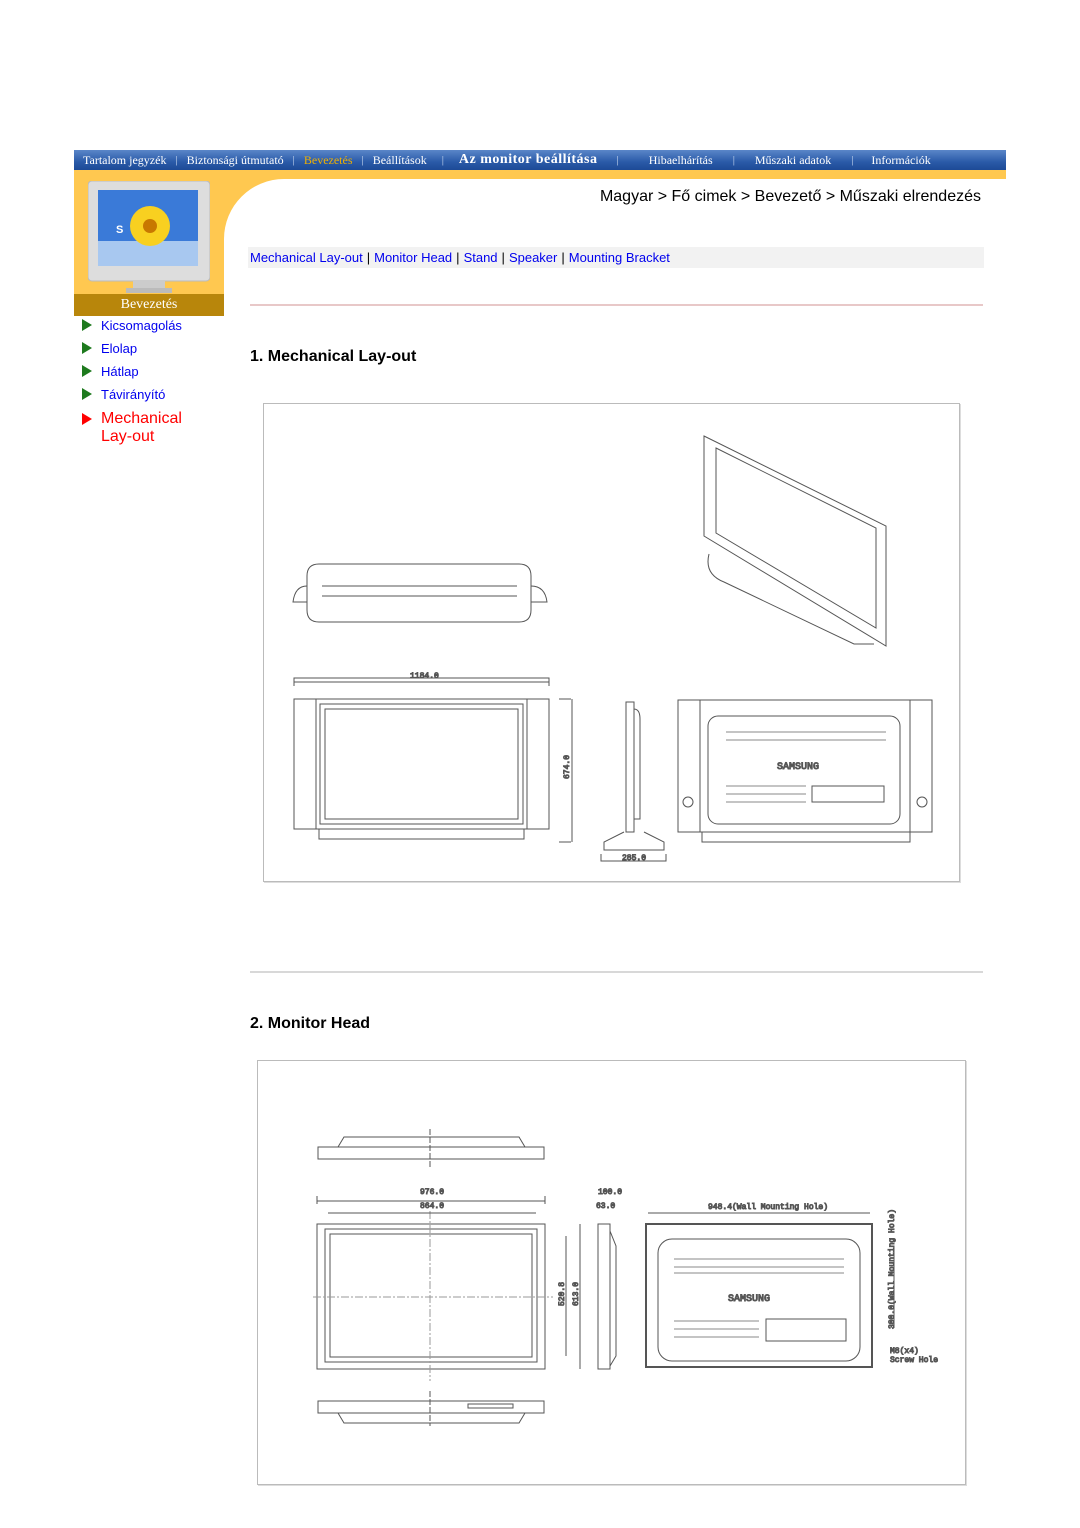  Describe the element at coordinates (119, 230) in the screenshot. I see `svg-text: S` at that location.